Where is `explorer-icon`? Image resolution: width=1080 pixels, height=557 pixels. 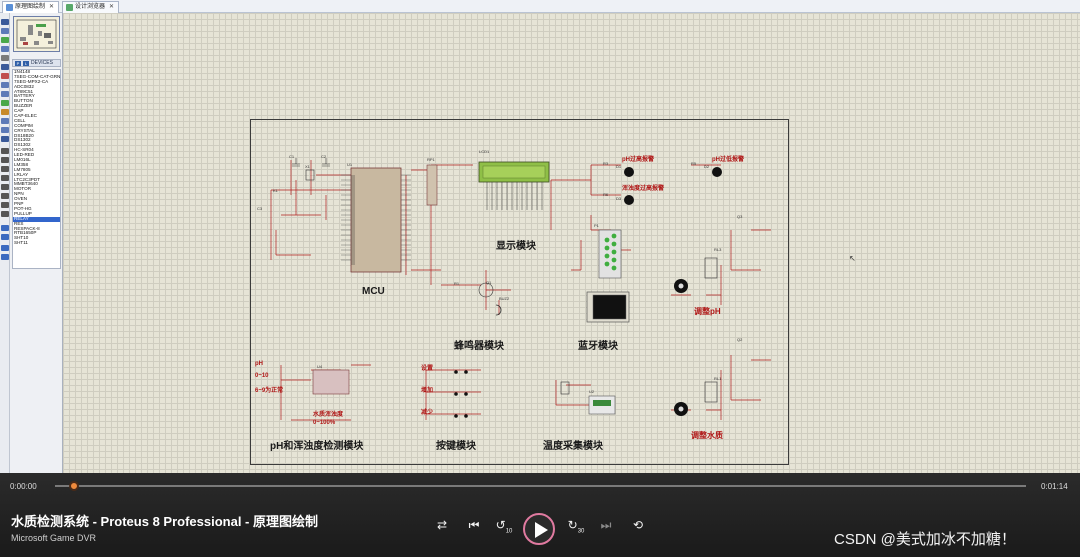 explorer-icon is located at coordinates (69, 7).